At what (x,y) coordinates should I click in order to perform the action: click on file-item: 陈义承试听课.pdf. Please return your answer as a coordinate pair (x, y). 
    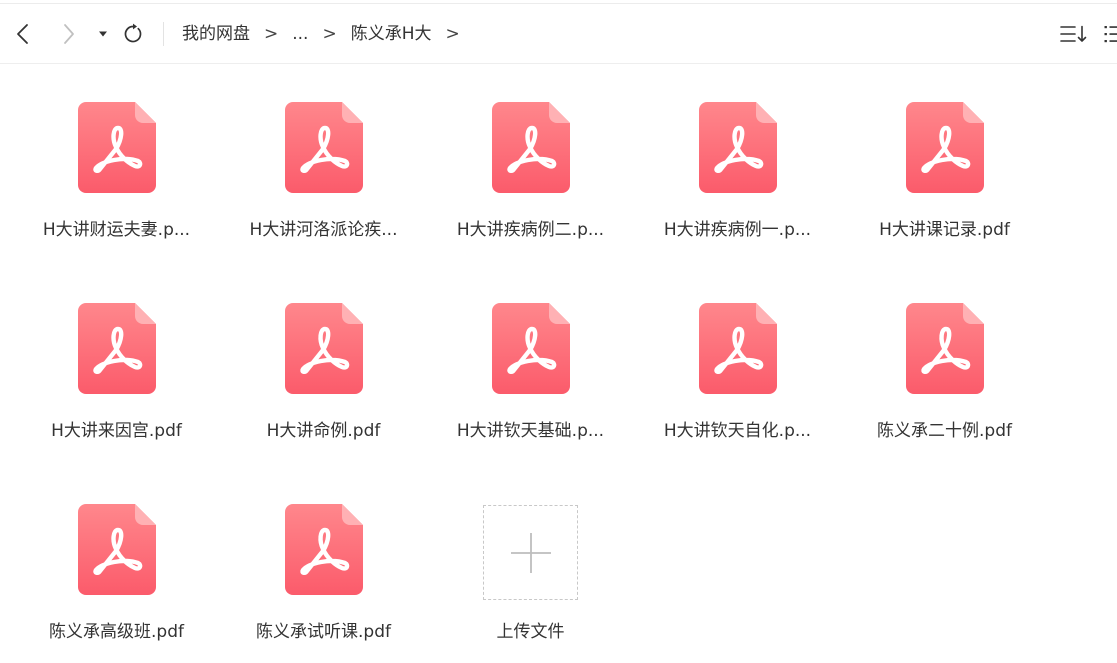
    Looking at the image, I should click on (323, 568).